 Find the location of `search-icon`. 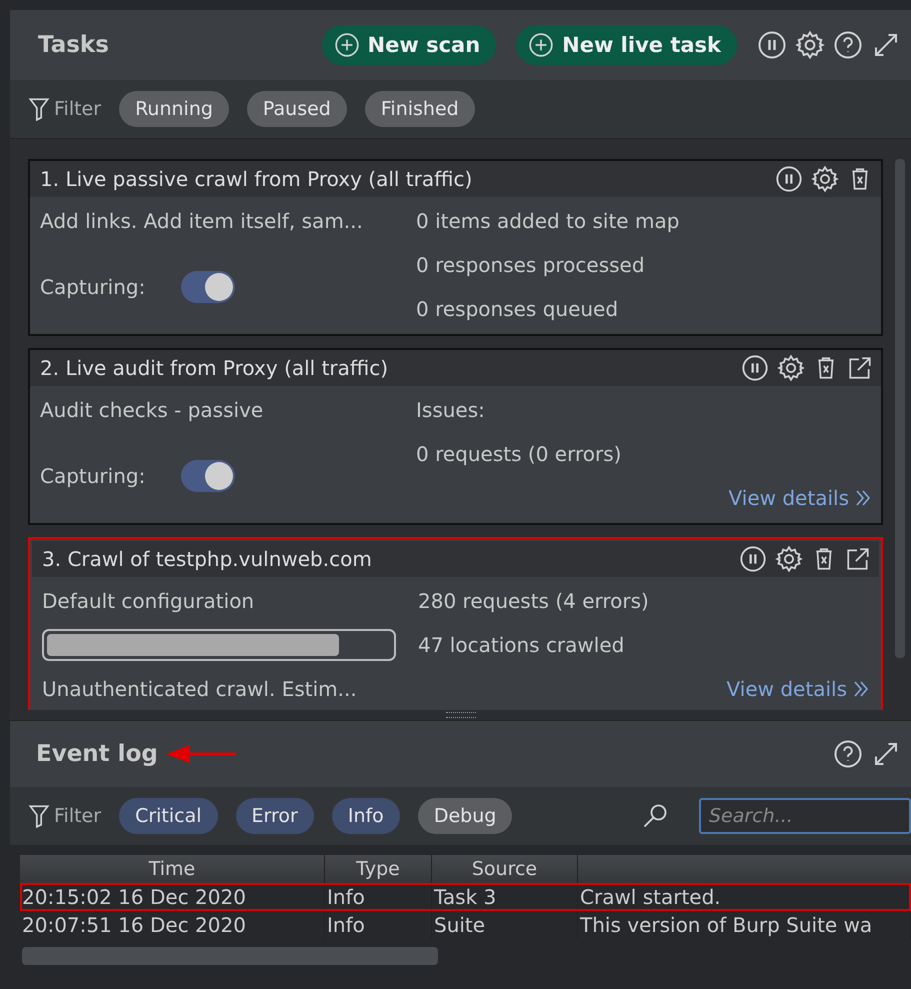

search-icon is located at coordinates (655, 816).